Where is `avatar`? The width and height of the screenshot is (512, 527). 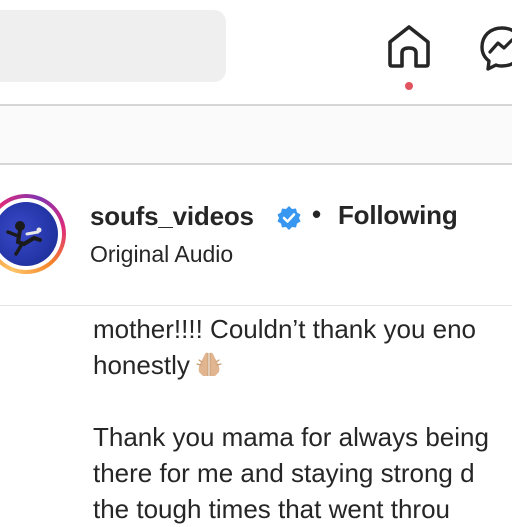
avatar is located at coordinates (33, 234).